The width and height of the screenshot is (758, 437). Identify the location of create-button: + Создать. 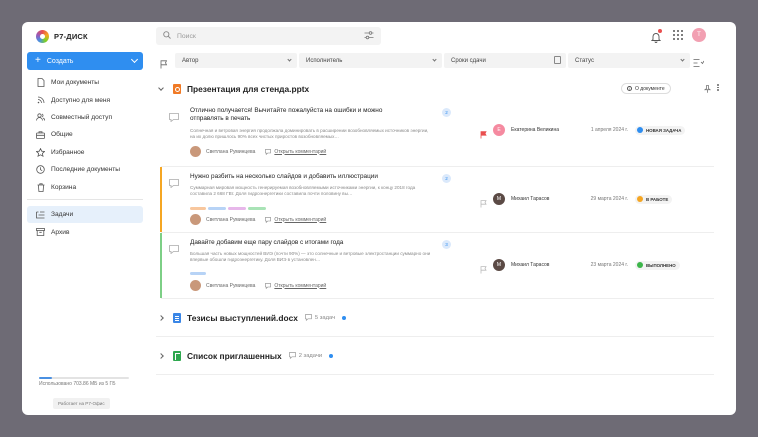
(85, 61).